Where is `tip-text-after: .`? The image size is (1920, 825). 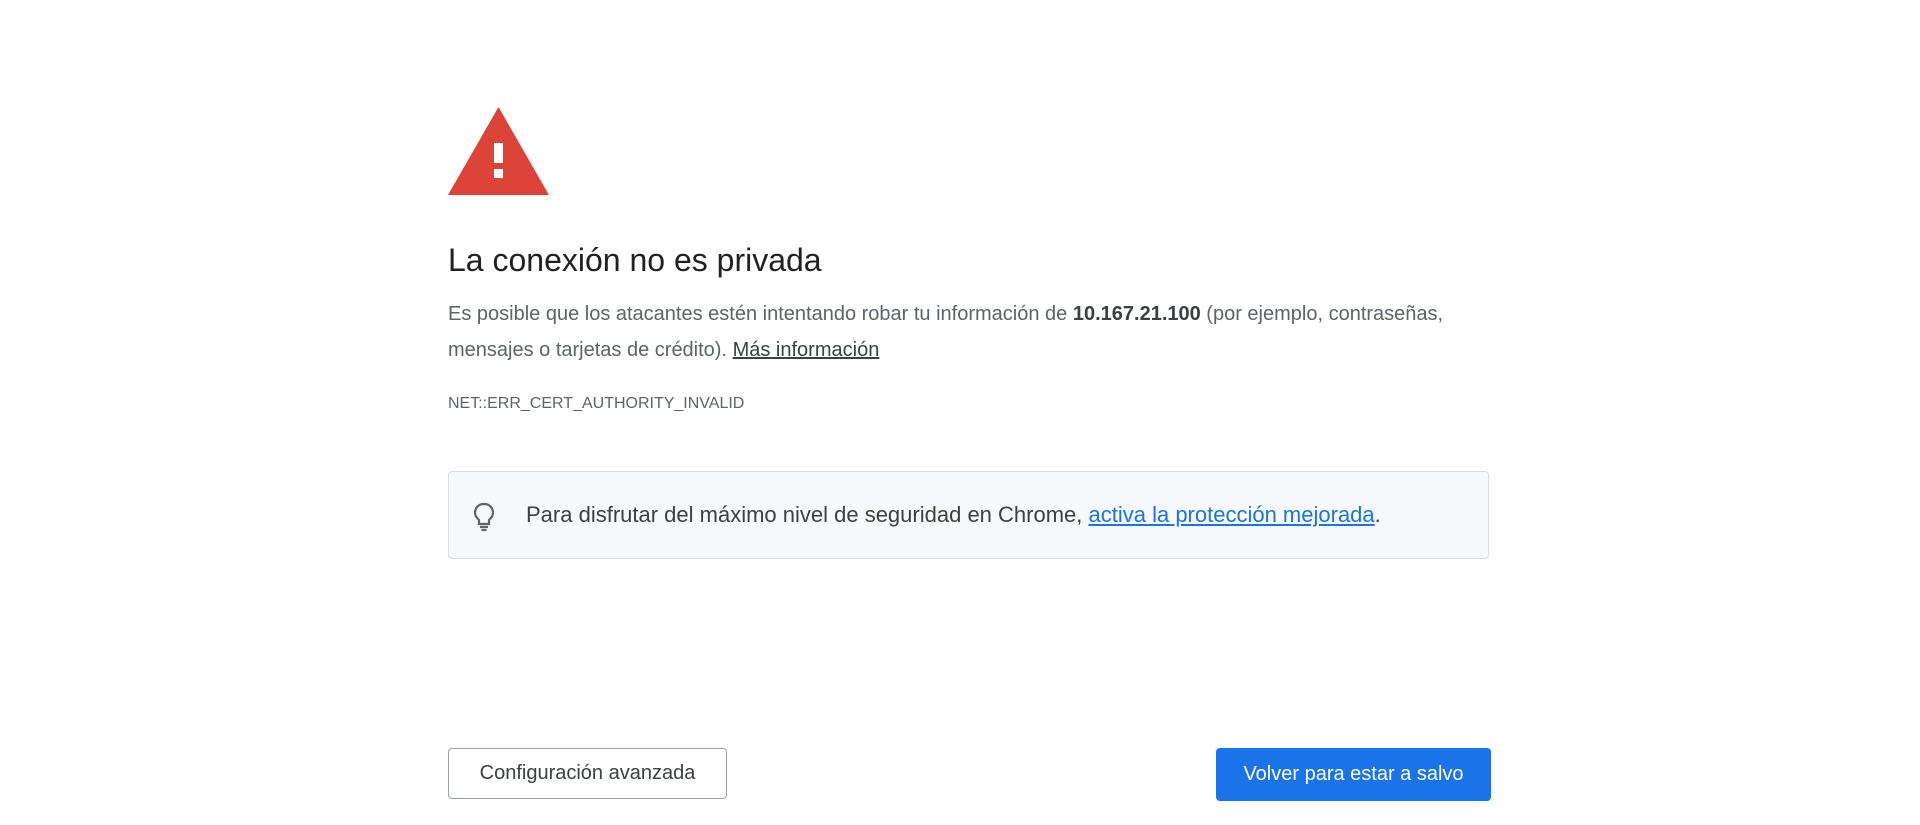
tip-text-after: . is located at coordinates (1377, 514).